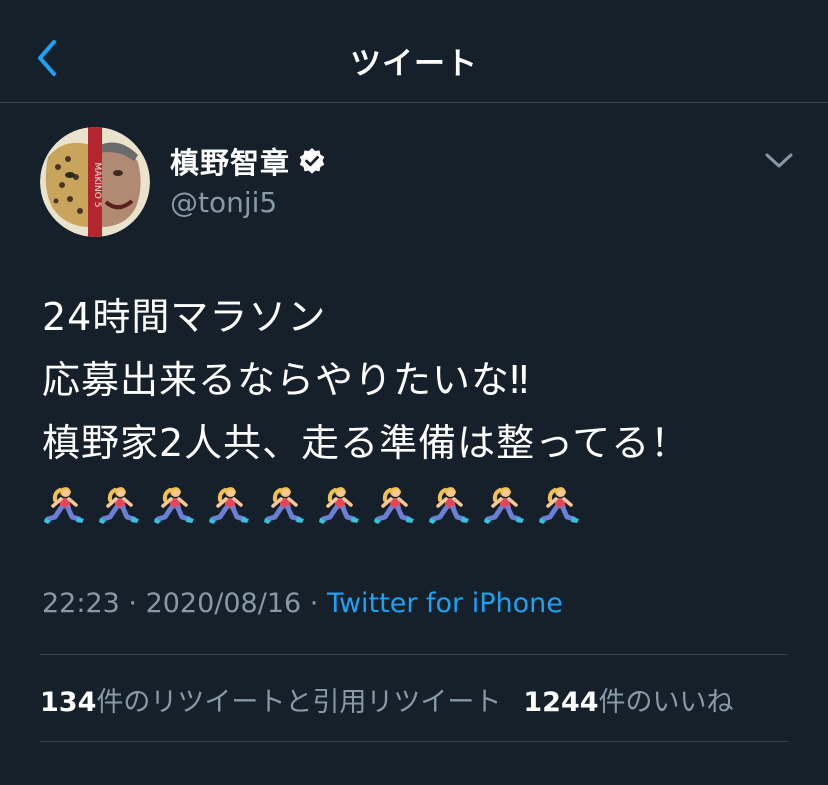 The image size is (828, 785). What do you see at coordinates (366, 443) in the screenshot?
I see `tweet-line: 槙野家2人共、走る準備は整ってる！` at bounding box center [366, 443].